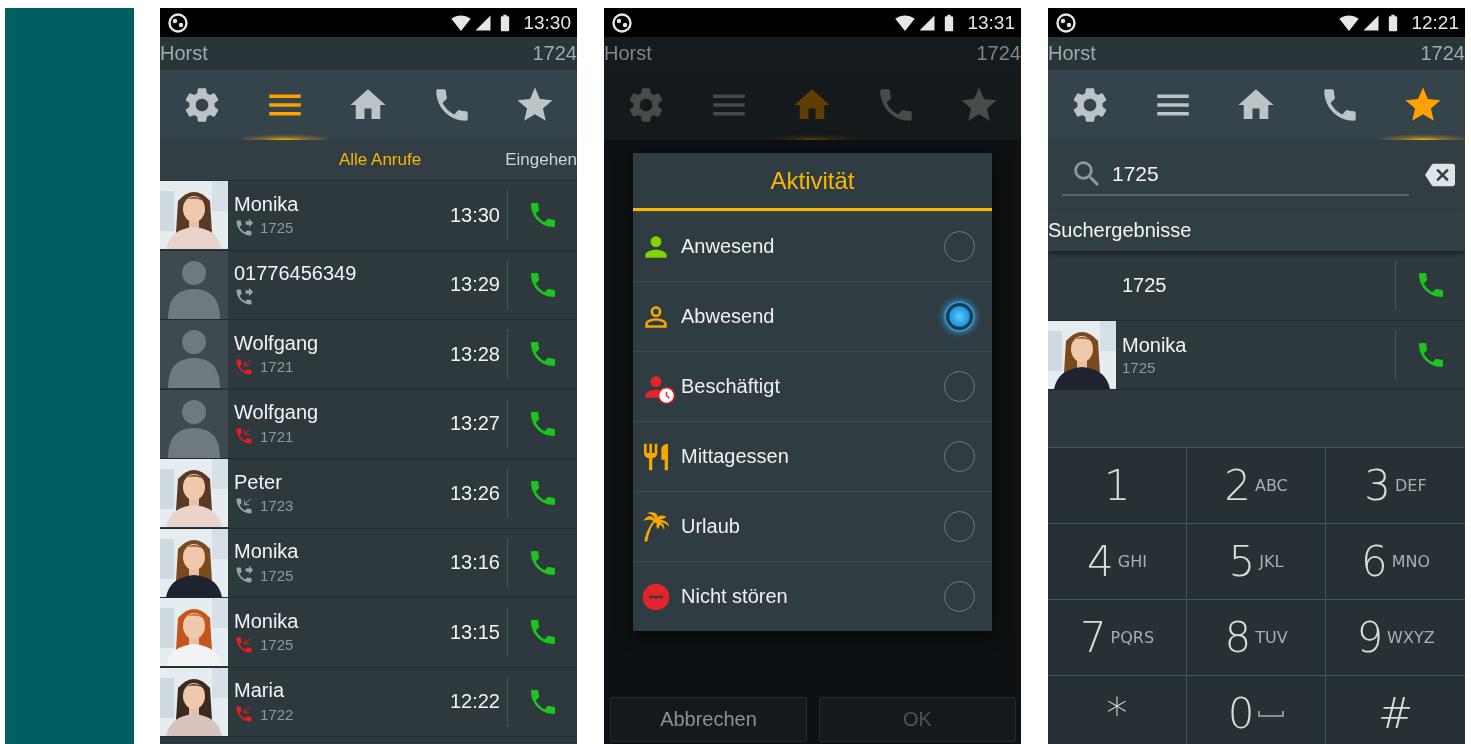 The image size is (1471, 744). What do you see at coordinates (1139, 367) in the screenshot?
I see `result-extension: 1725` at bounding box center [1139, 367].